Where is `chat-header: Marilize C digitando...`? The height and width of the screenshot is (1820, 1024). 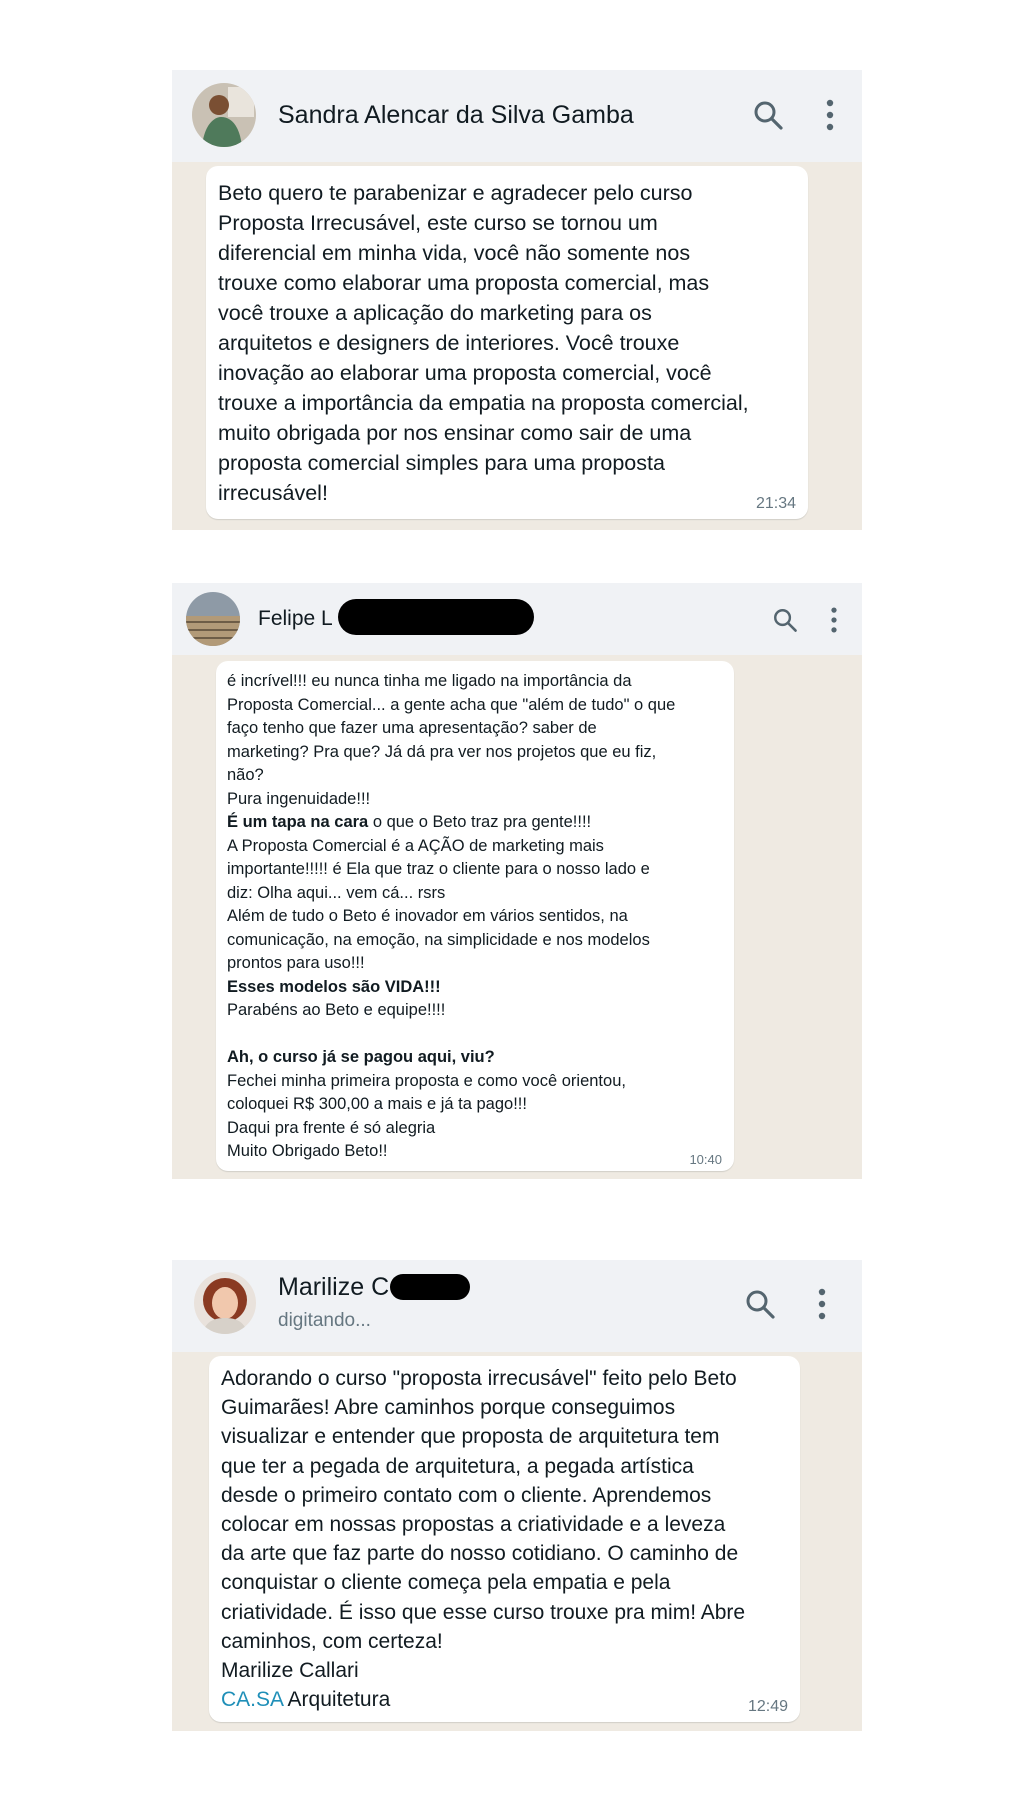 chat-header: Marilize C digitando... is located at coordinates (517, 1306).